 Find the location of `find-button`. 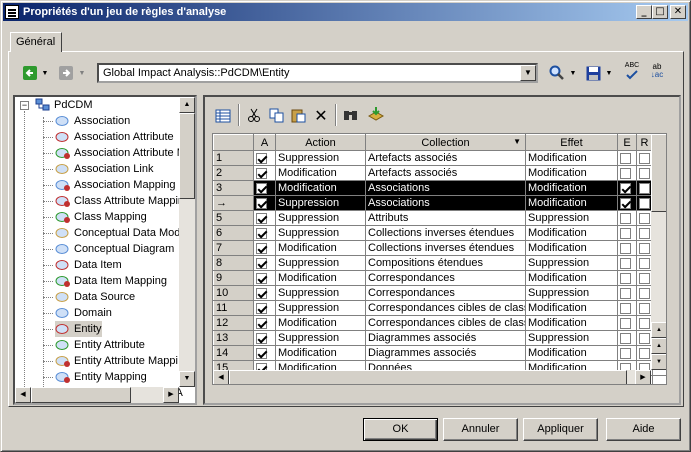

find-button is located at coordinates (557, 73).